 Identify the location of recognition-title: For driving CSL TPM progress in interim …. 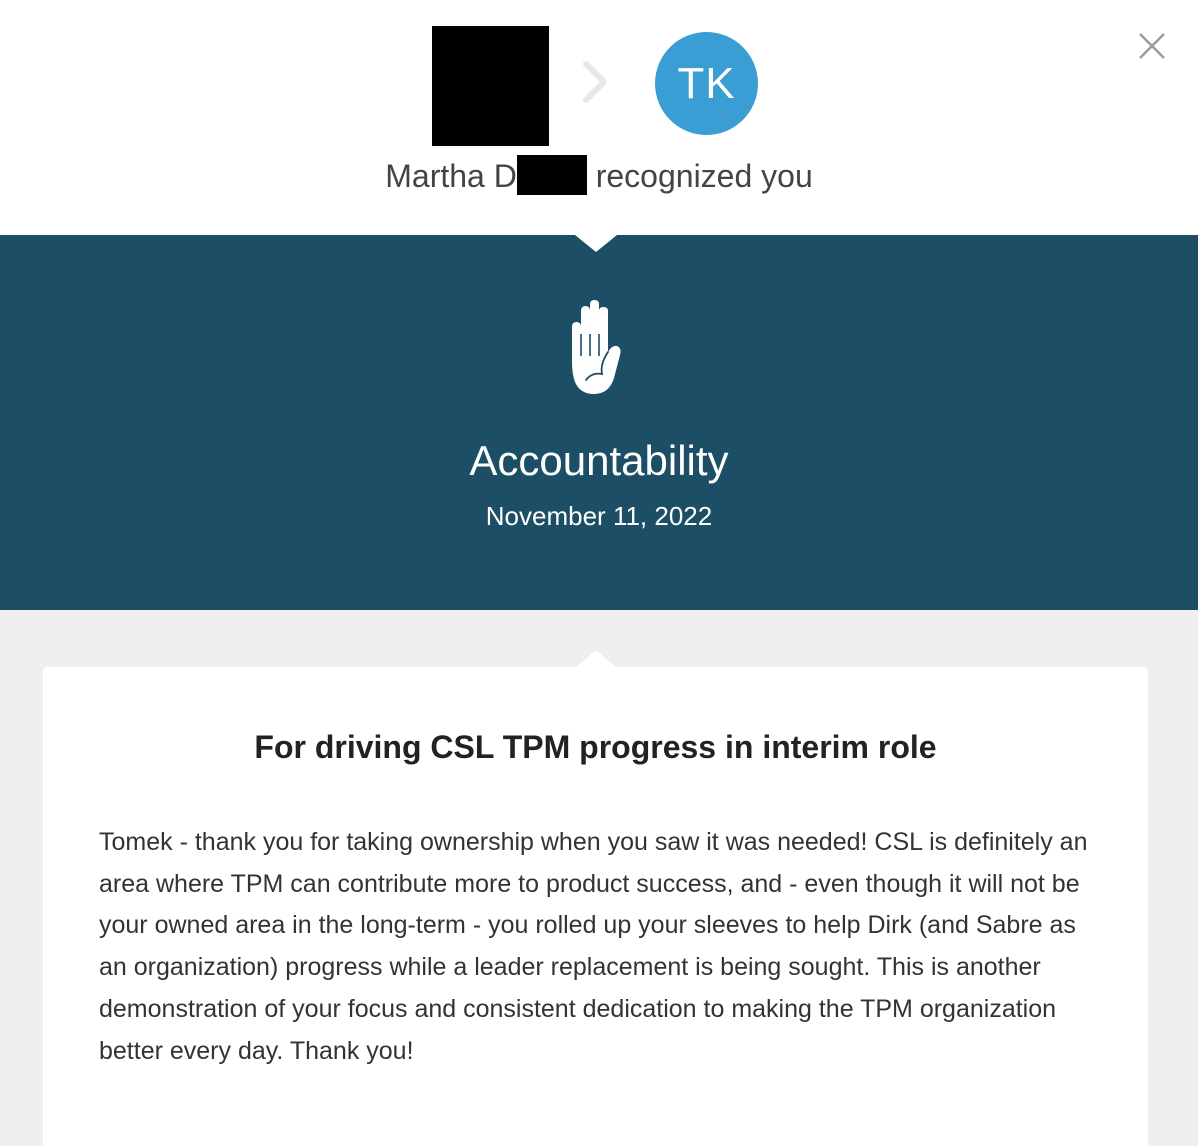
(595, 747).